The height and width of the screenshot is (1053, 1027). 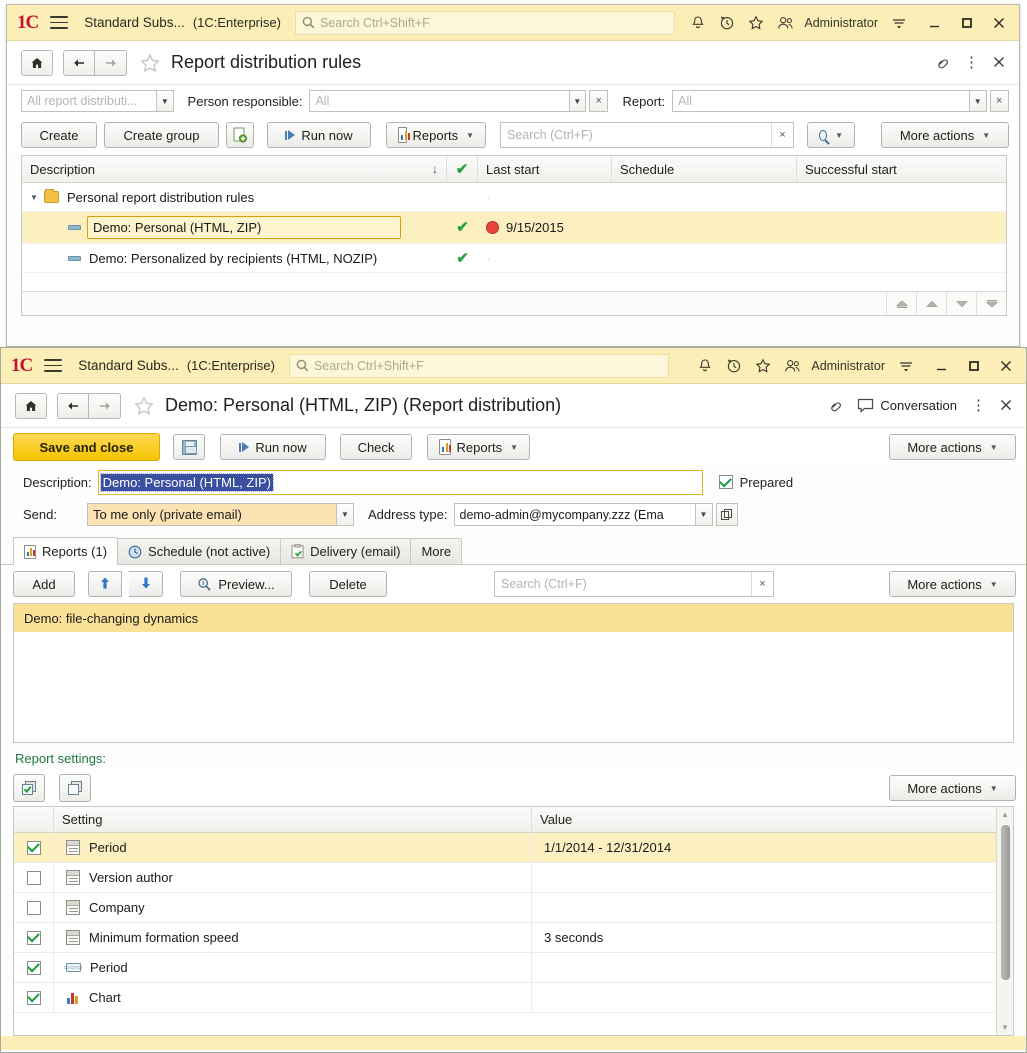 I want to click on table-row: Company, so click(x=513, y=908).